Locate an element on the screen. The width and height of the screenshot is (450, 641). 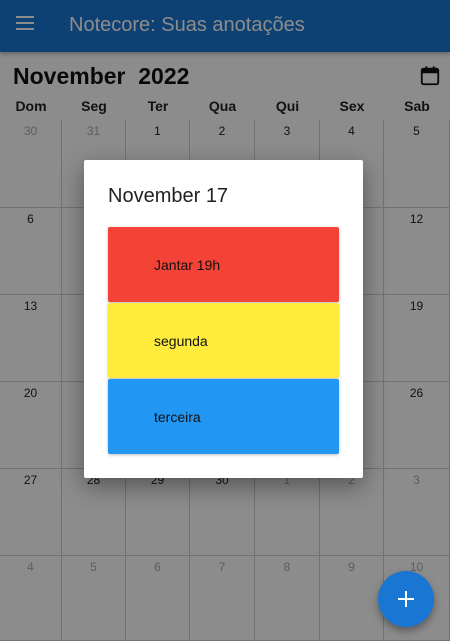
note-label: Jantar 19h is located at coordinates (187, 265).